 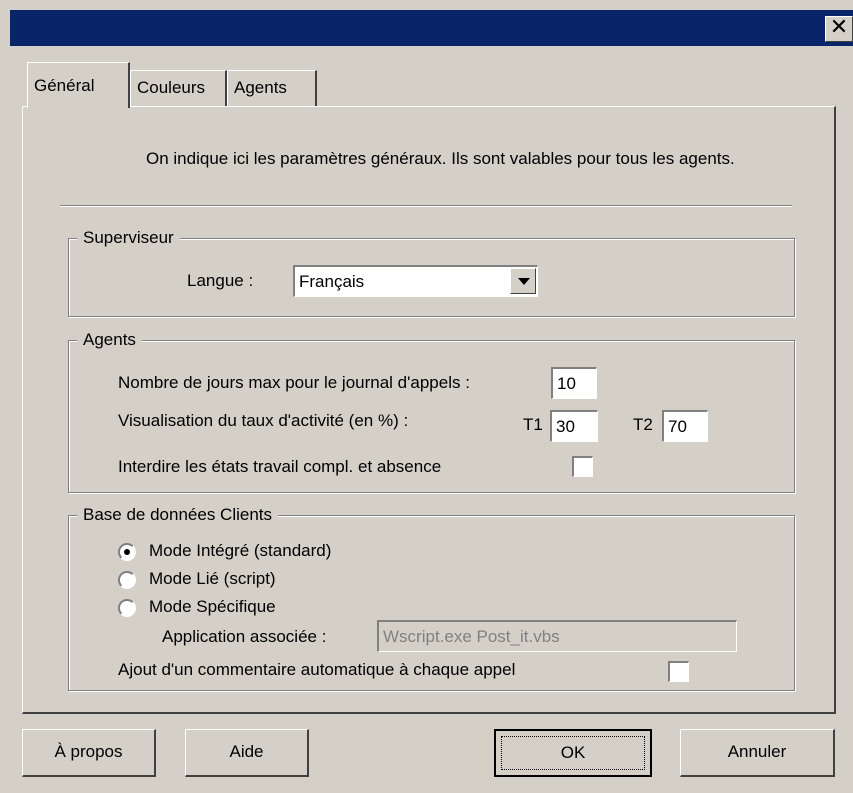 I want to click on about-button: À propos, so click(x=89, y=753).